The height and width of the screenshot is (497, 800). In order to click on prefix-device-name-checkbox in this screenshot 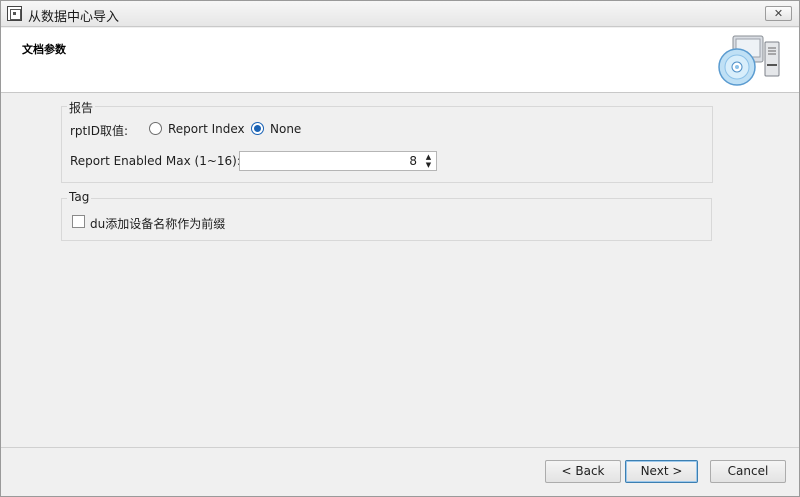, I will do `click(78, 221)`.